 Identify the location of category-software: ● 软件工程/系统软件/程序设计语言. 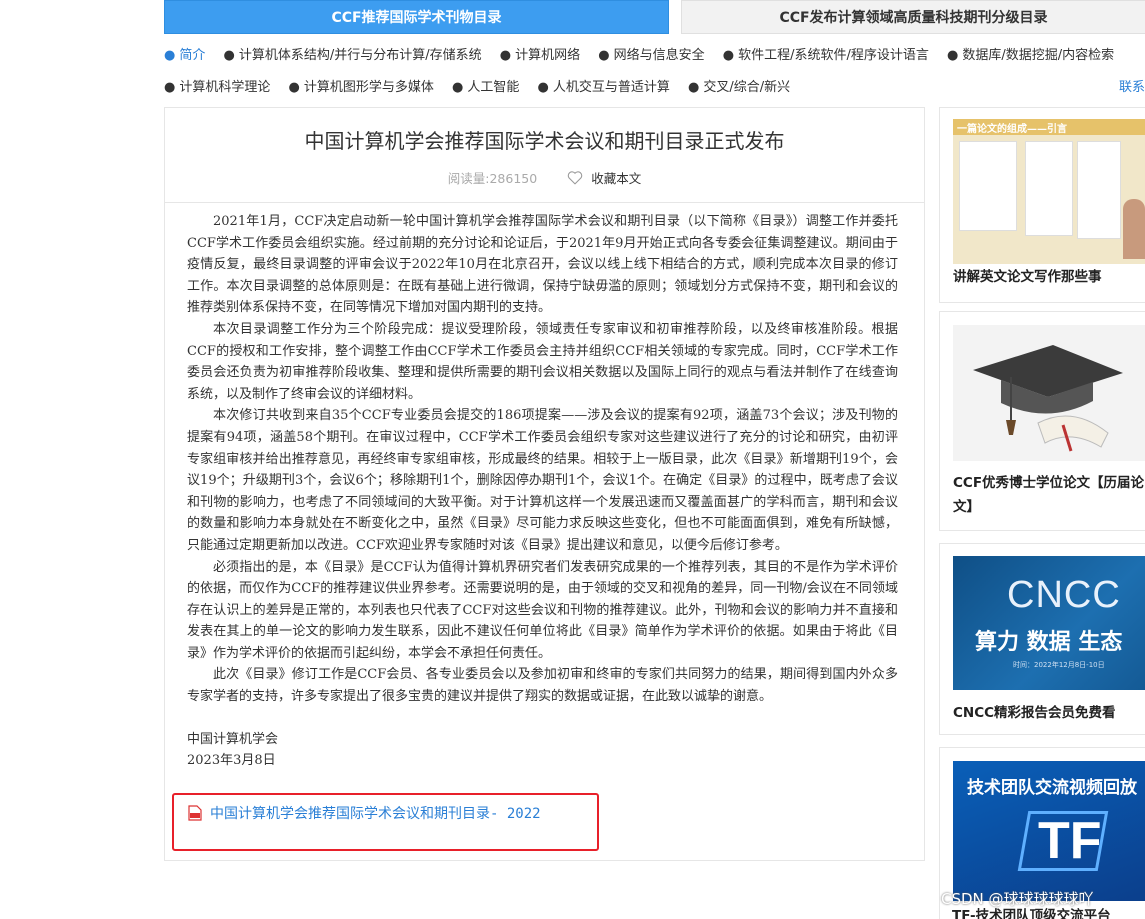
(826, 53).